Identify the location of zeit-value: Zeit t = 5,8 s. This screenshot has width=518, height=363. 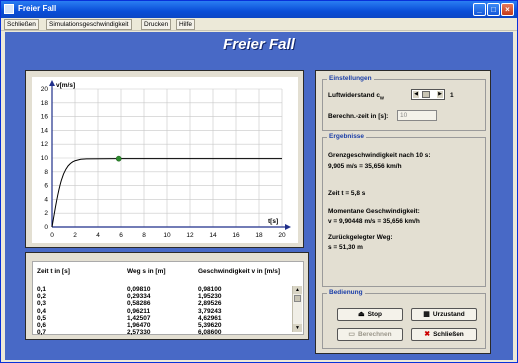
(347, 193).